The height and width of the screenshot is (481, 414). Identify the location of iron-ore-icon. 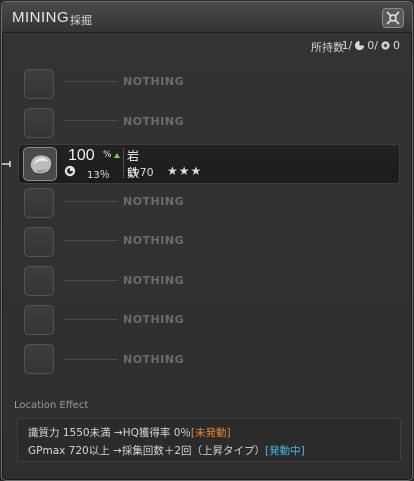
(40, 164).